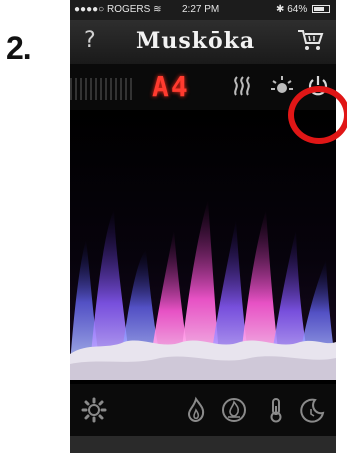 The image size is (347, 453). Describe the element at coordinates (94, 410) in the screenshot. I see `gear-icon` at that location.